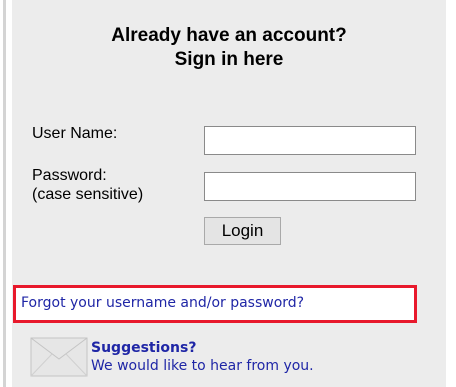 The image size is (456, 387). I want to click on password-label-line1: Password:, so click(69, 175).